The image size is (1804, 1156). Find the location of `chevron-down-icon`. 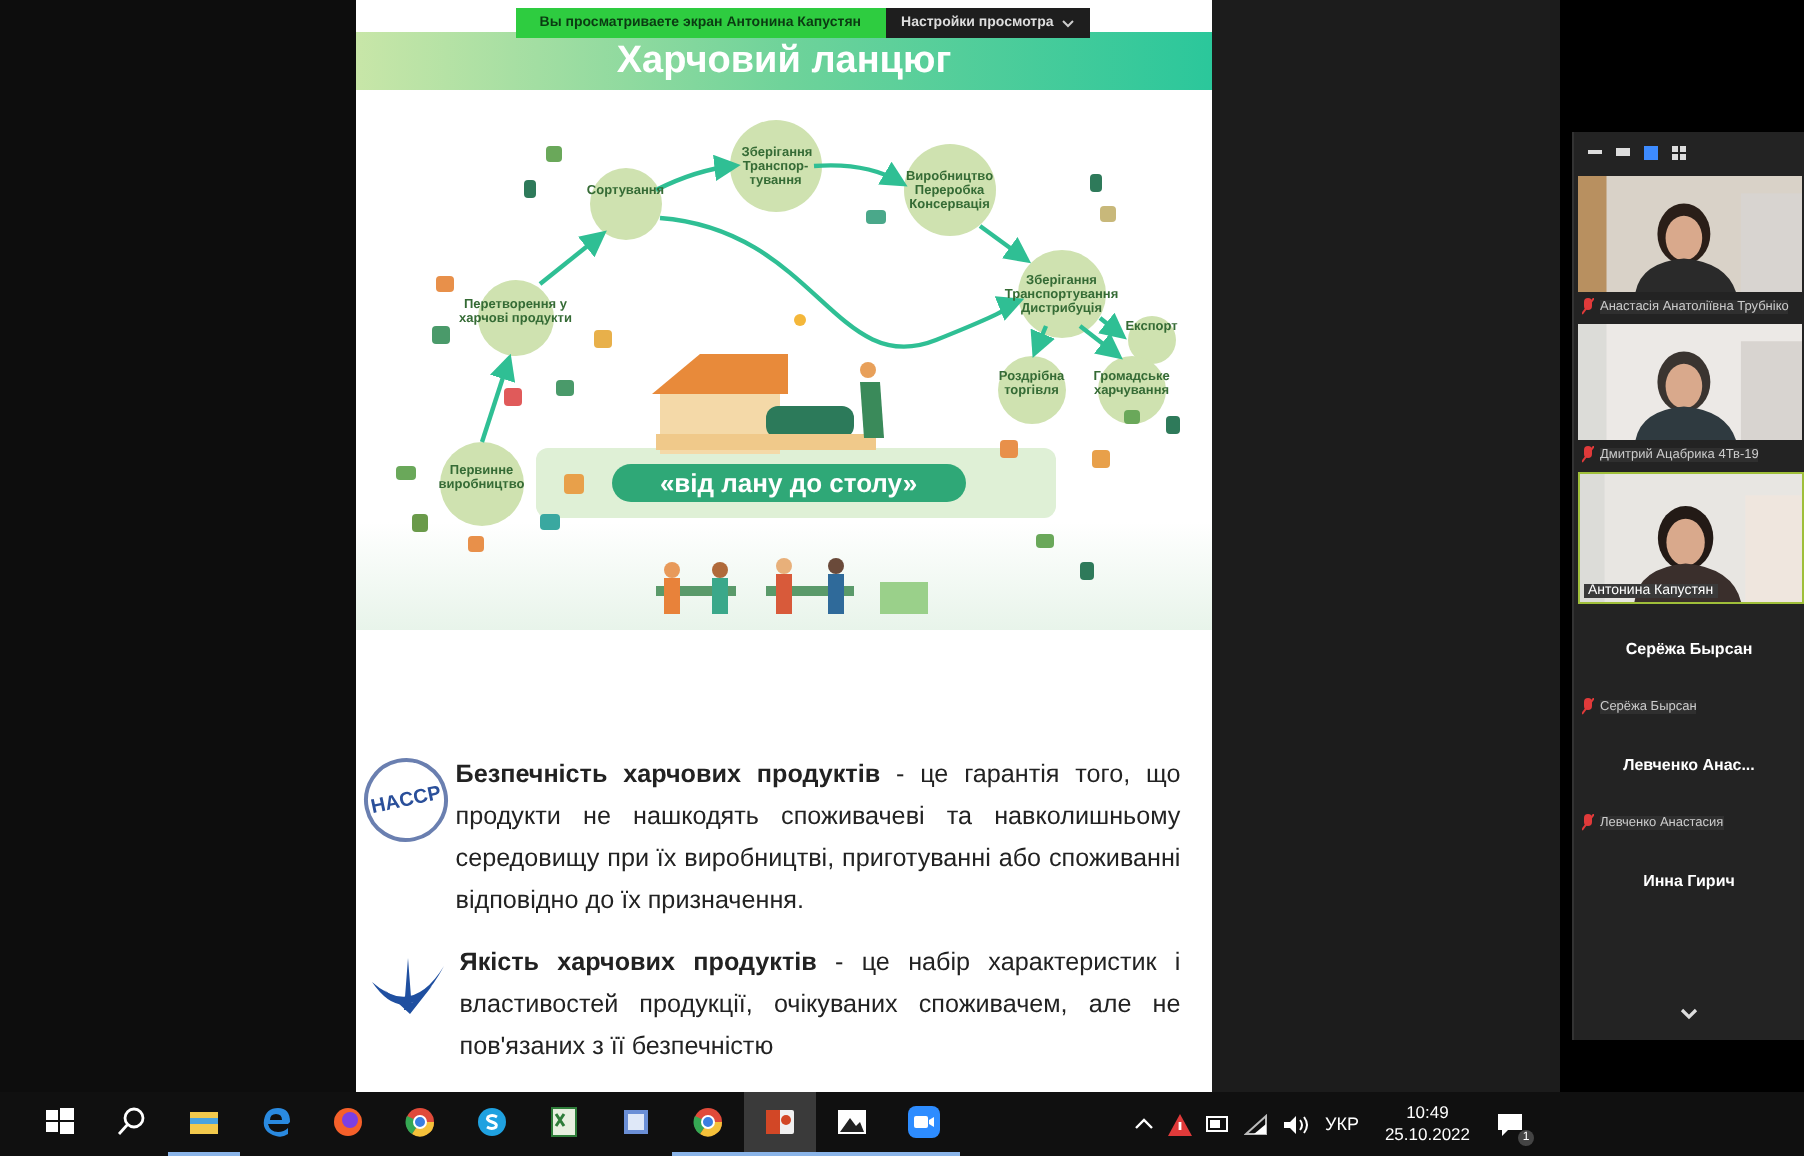

chevron-down-icon is located at coordinates (1689, 1014).